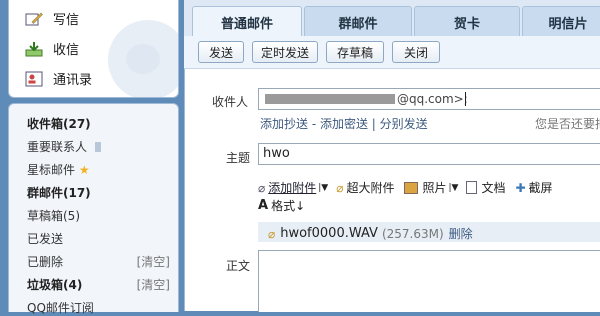 Image resolution: width=600 pixels, height=316 pixels. I want to click on compose-toolbar: 发送 定时发送 存草稿 关闭, so click(392, 52).